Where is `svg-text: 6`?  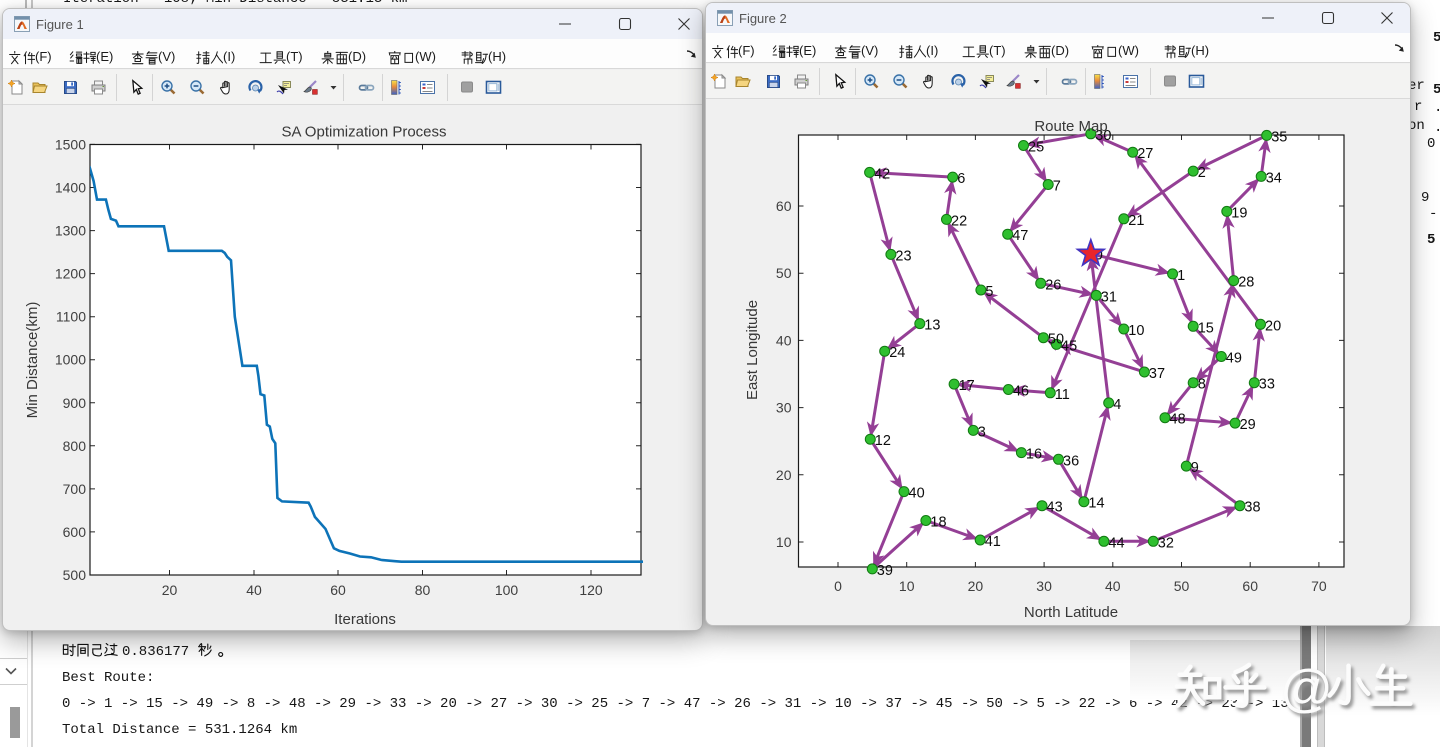
svg-text: 6 is located at coordinates (961, 179).